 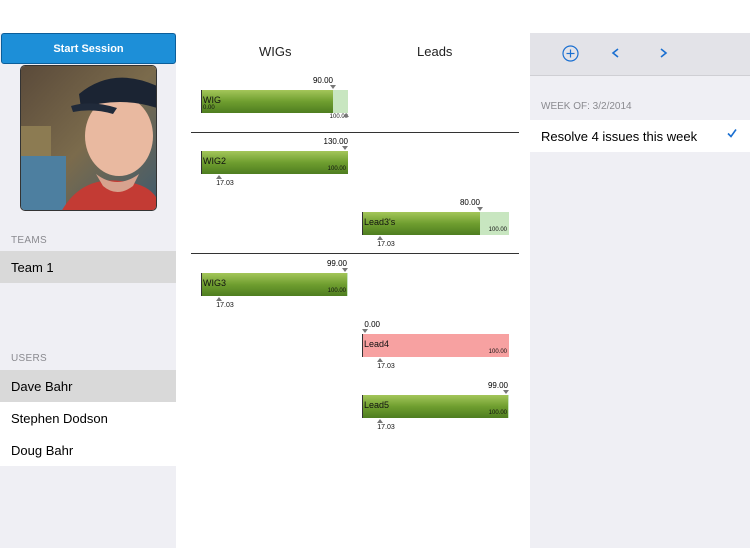 What do you see at coordinates (619, 136) in the screenshot?
I see `goal-text: Resolve 4 issues this week` at bounding box center [619, 136].